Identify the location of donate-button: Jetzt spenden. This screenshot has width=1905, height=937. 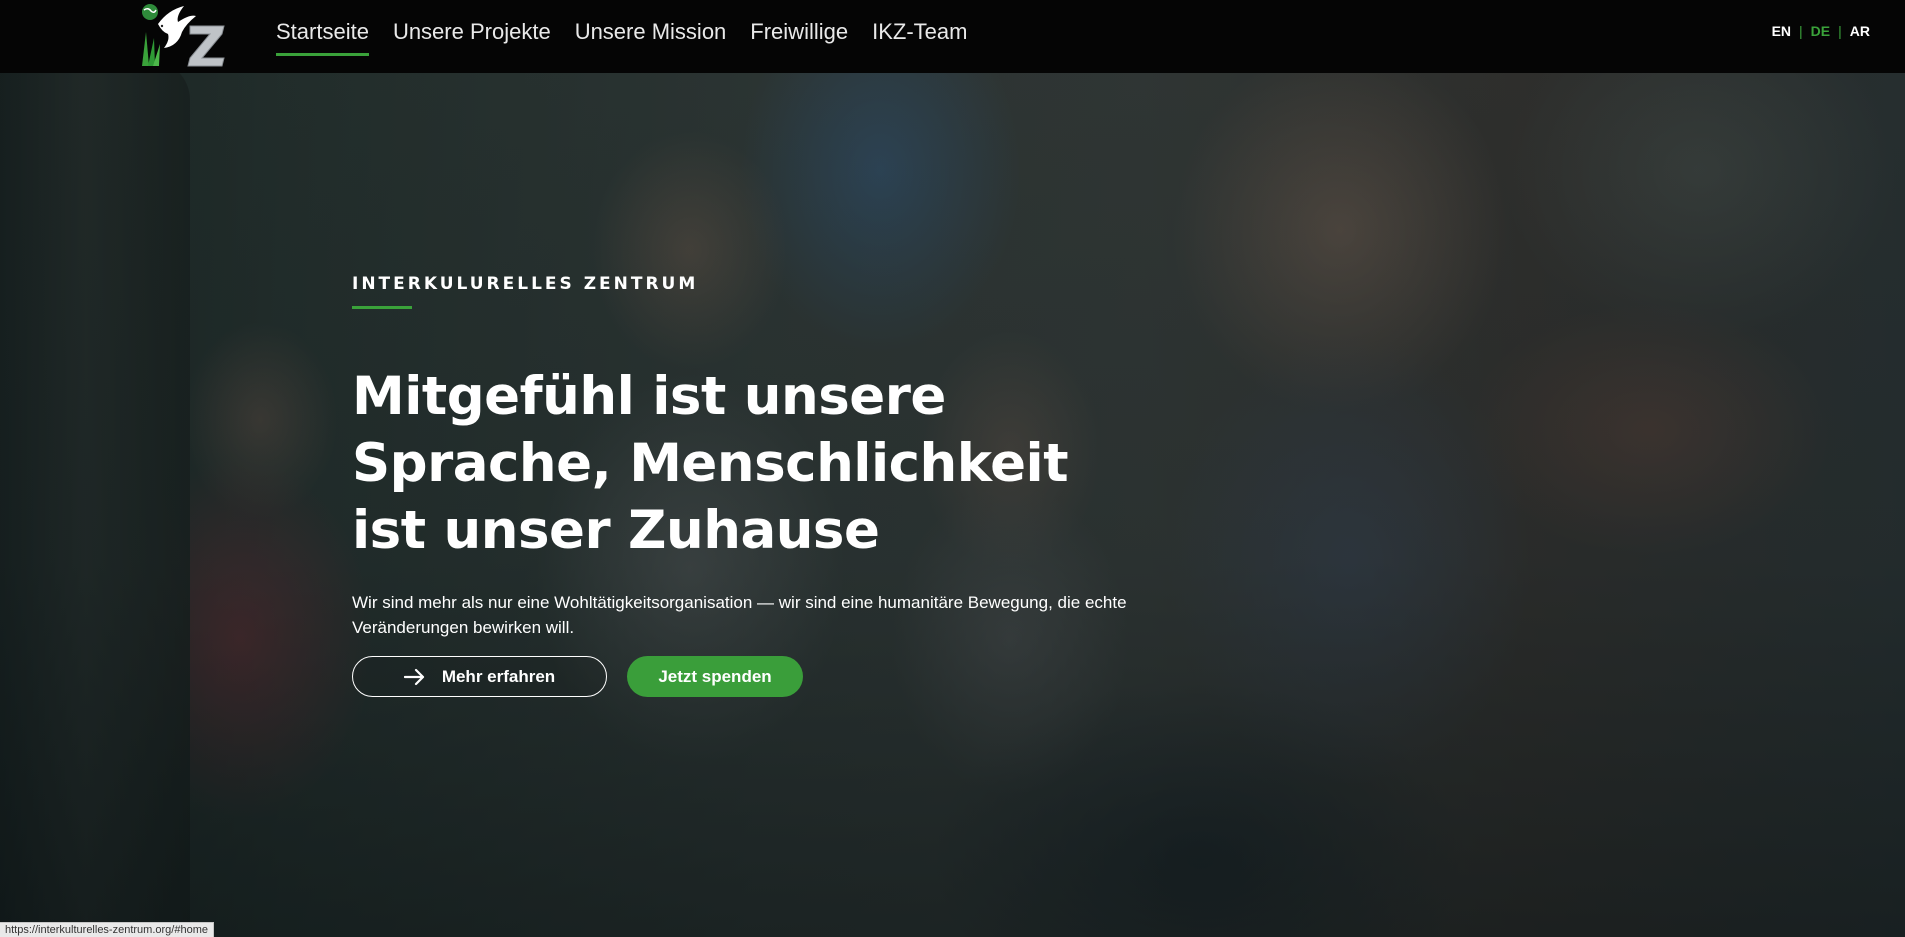
(715, 676).